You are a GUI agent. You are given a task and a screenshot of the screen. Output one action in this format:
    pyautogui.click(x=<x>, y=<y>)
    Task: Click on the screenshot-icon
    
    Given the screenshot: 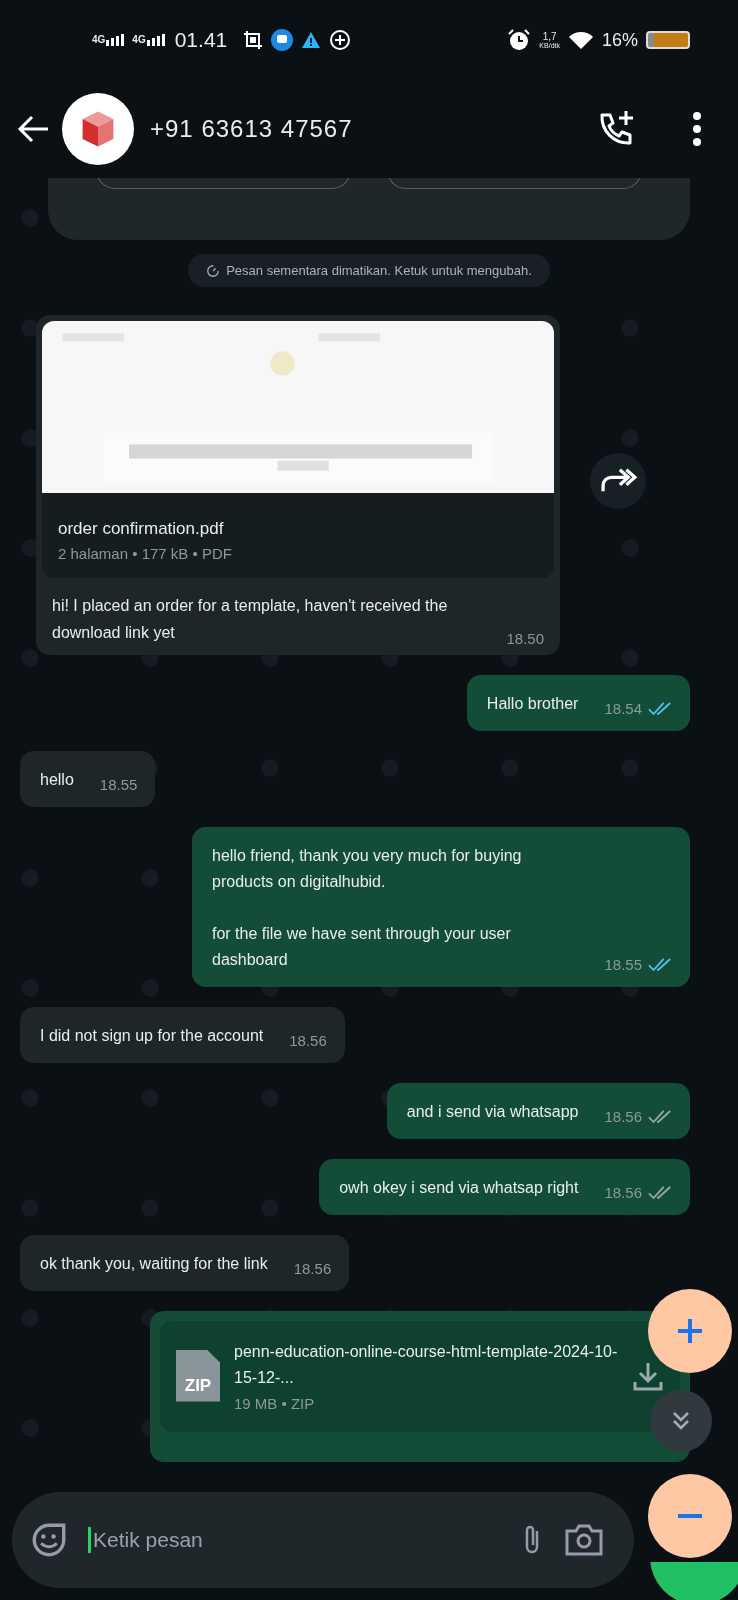 What is the action you would take?
    pyautogui.click(x=253, y=40)
    